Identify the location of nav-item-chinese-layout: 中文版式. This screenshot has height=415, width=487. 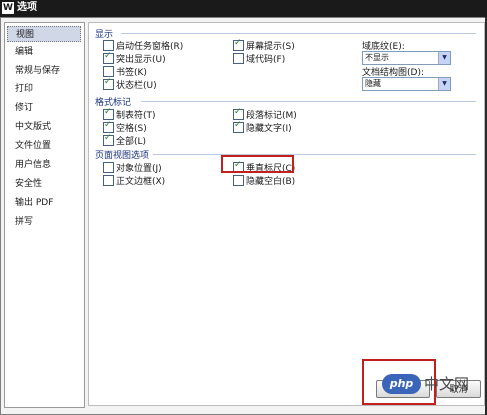
(44, 127).